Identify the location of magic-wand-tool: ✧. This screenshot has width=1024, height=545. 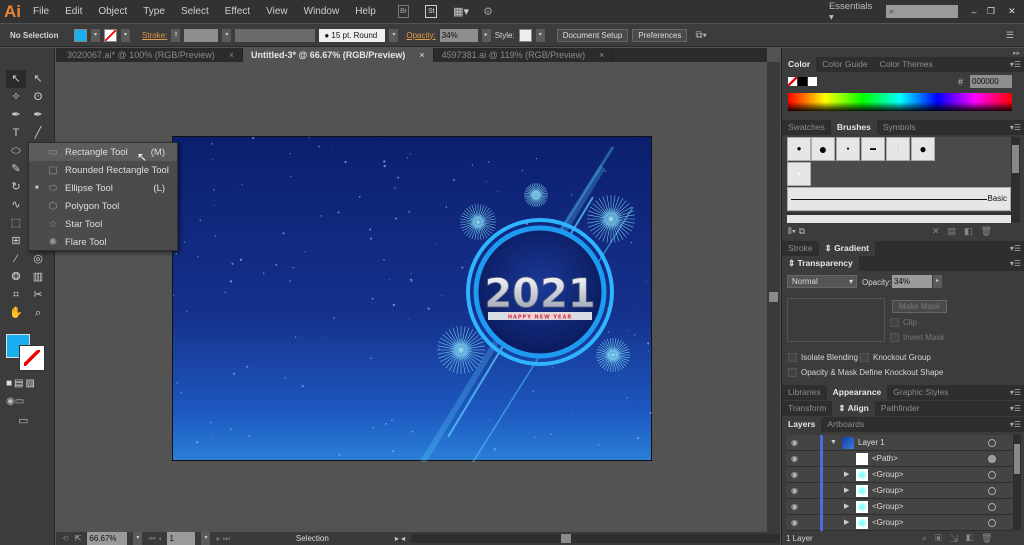
(16, 97).